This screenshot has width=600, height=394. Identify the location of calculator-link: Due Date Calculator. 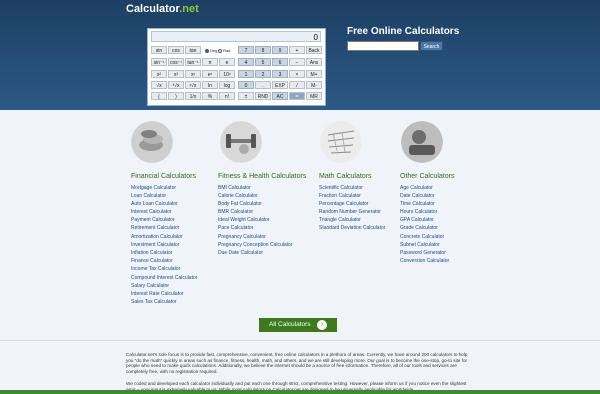
(255, 253).